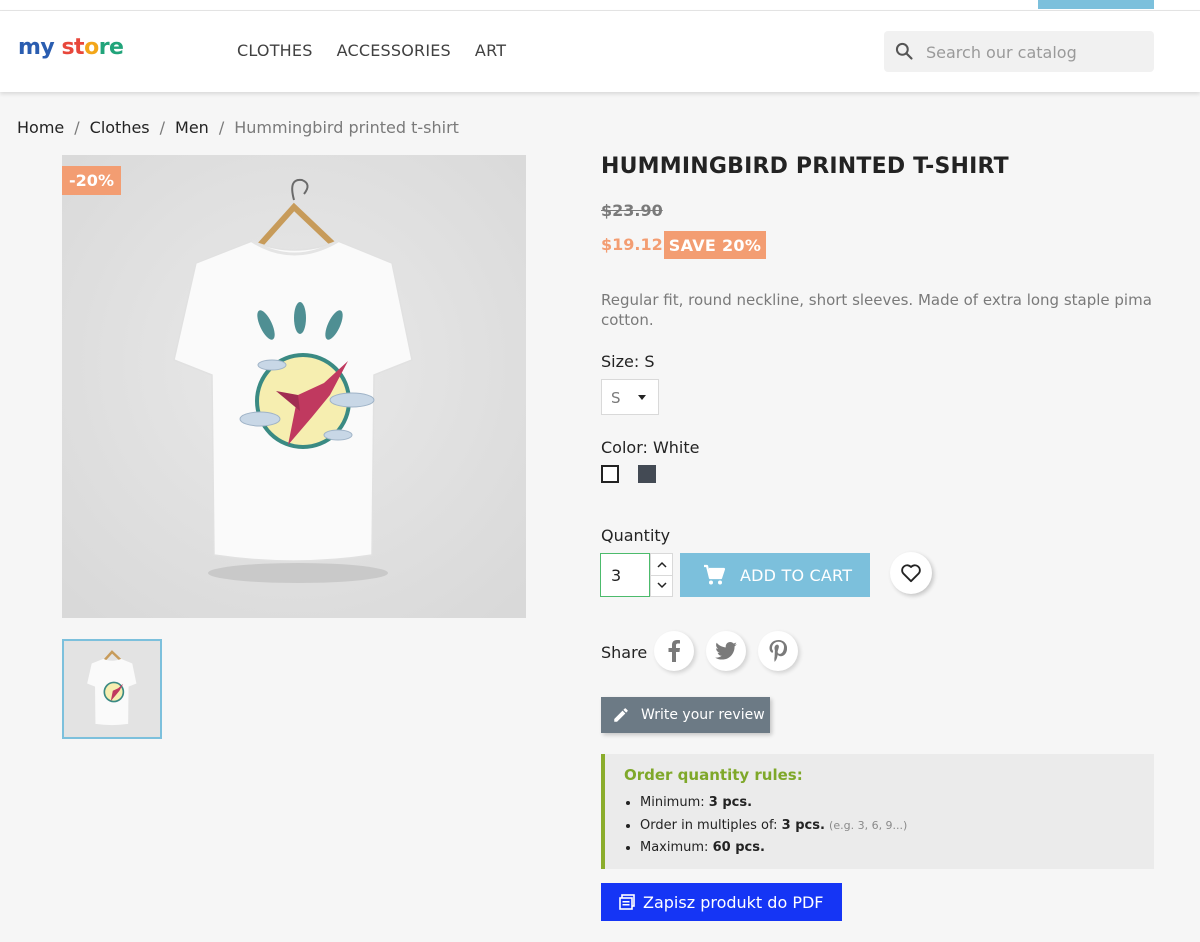 The height and width of the screenshot is (942, 1200). What do you see at coordinates (630, 397) in the screenshot?
I see `size-select: S` at bounding box center [630, 397].